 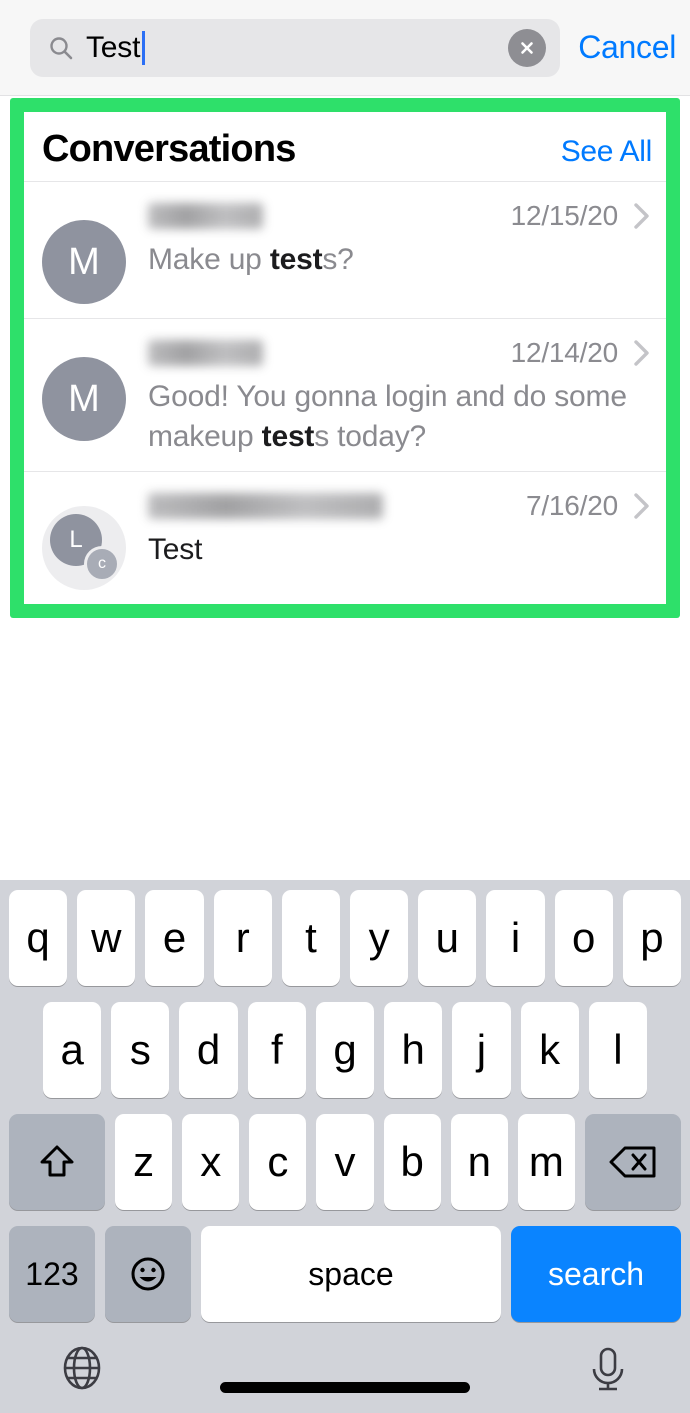 I want to click on search-icon, so click(x=61, y=48).